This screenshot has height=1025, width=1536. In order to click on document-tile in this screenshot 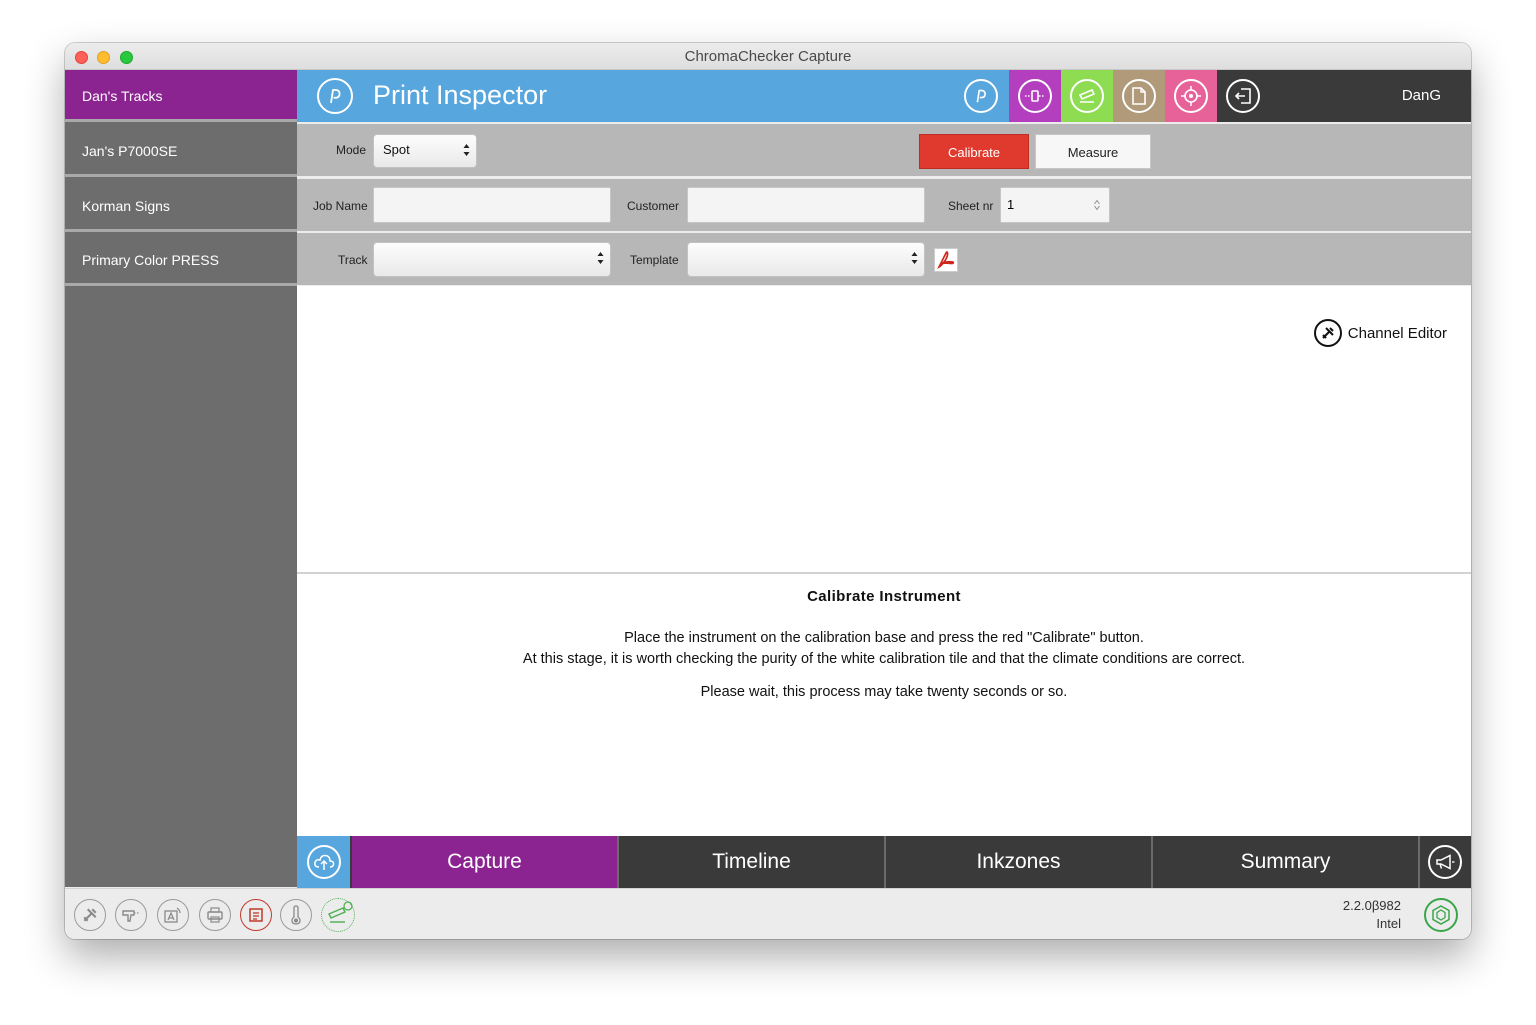, I will do `click(1139, 96)`.